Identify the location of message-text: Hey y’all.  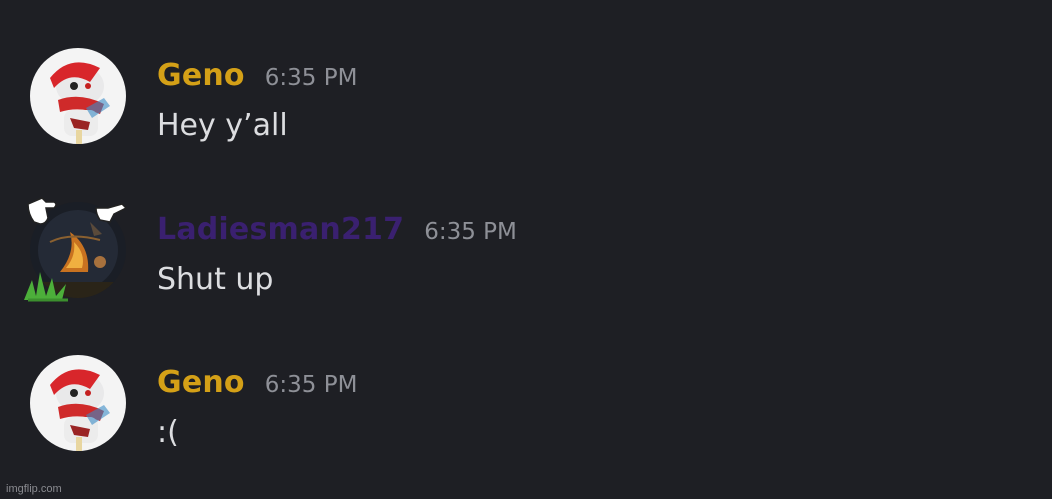
(222, 125).